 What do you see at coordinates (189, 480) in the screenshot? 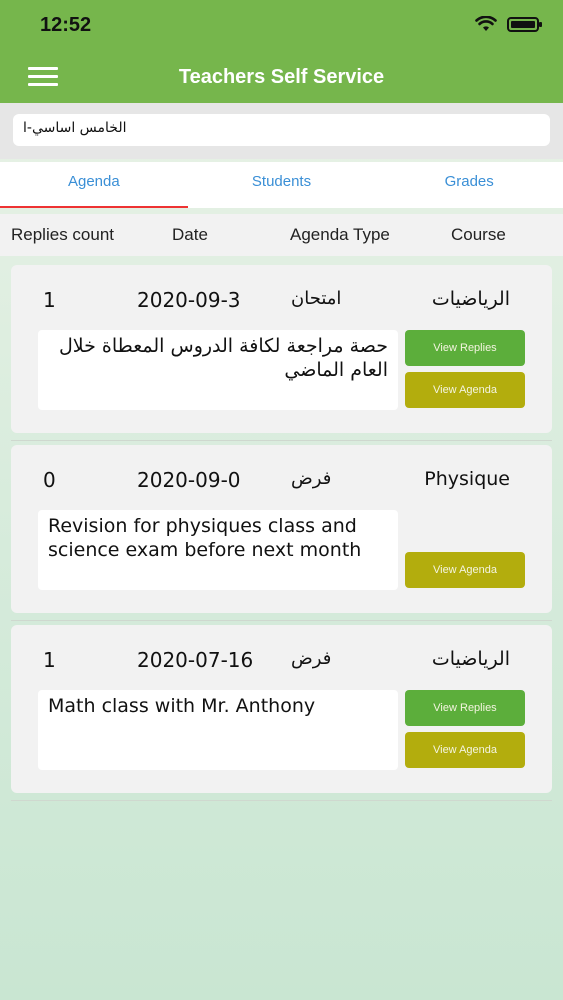
I see `agenda-date: 2020-09-0` at bounding box center [189, 480].